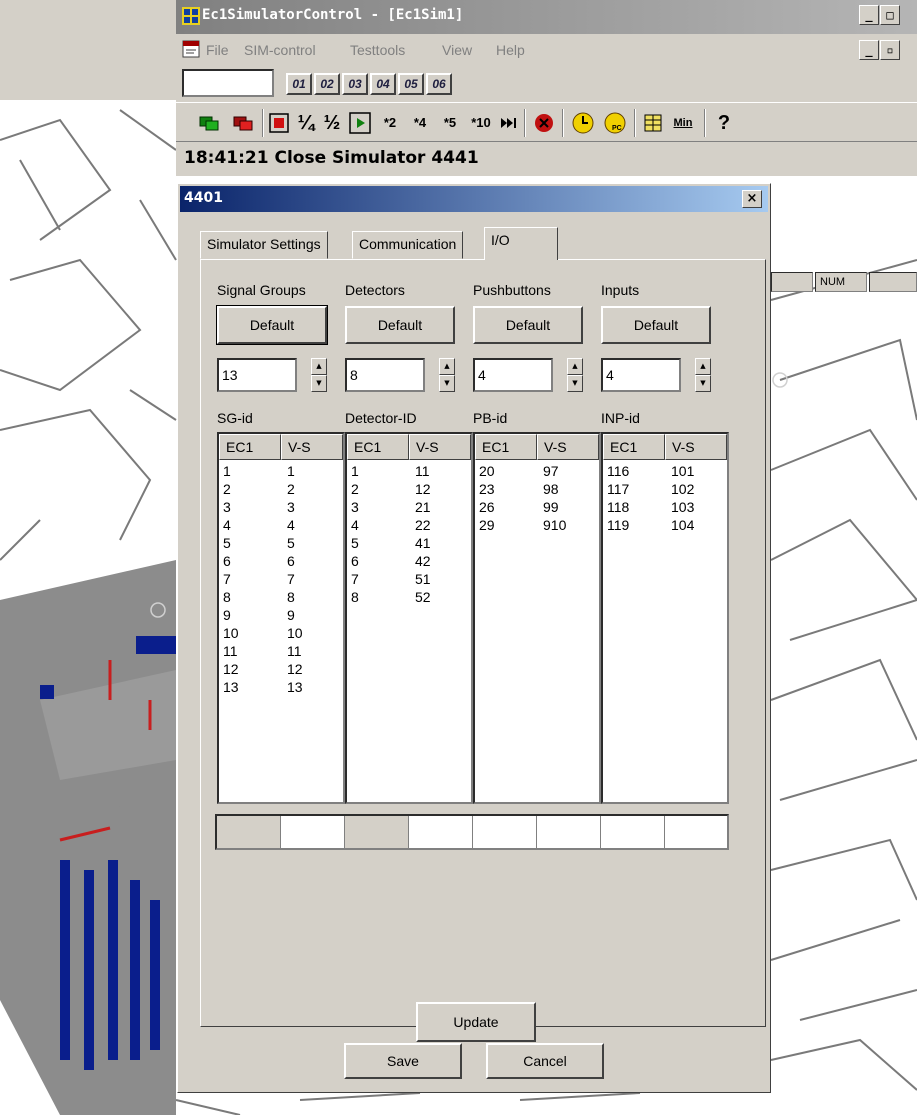 This screenshot has height=1115, width=917. I want to click on update-button: Update, so click(476, 1022).